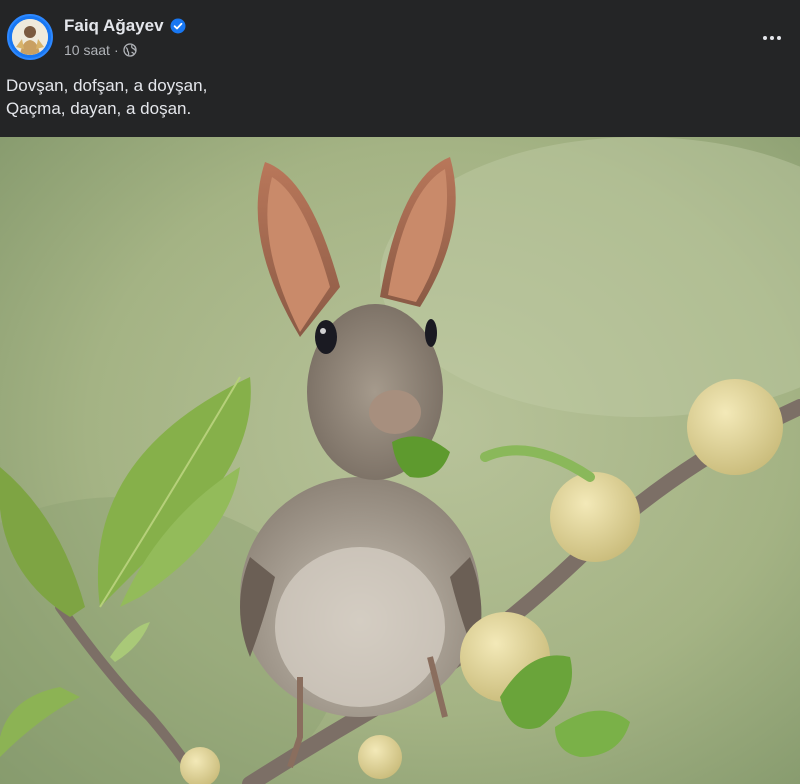 This screenshot has width=800, height=784. Describe the element at coordinates (400, 35) in the screenshot. I see `post-header: Faiq Ağayev 10 saat ·` at that location.